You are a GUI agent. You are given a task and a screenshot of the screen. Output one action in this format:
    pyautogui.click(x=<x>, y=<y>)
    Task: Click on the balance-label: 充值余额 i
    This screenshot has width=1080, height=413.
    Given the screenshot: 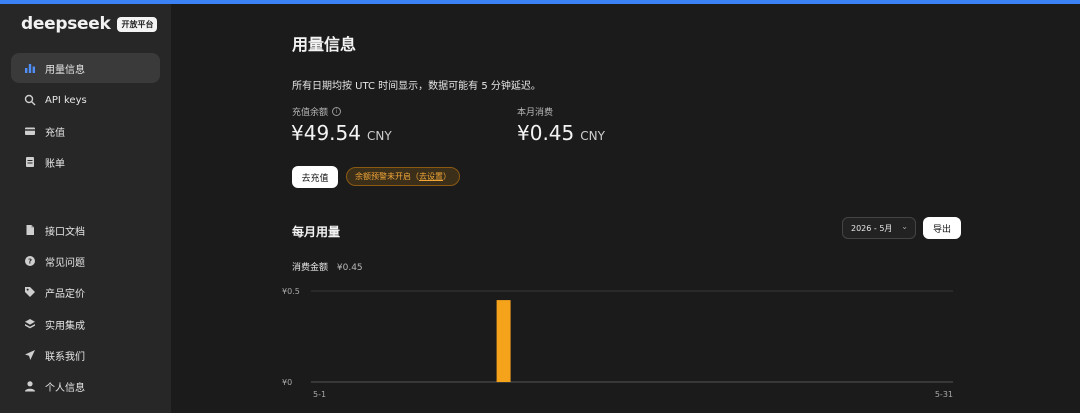 What is the action you would take?
    pyautogui.click(x=317, y=111)
    